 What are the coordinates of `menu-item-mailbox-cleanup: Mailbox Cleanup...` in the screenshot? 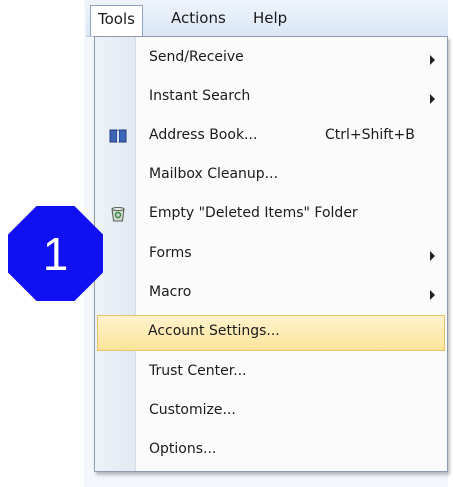 It's located at (271, 176).